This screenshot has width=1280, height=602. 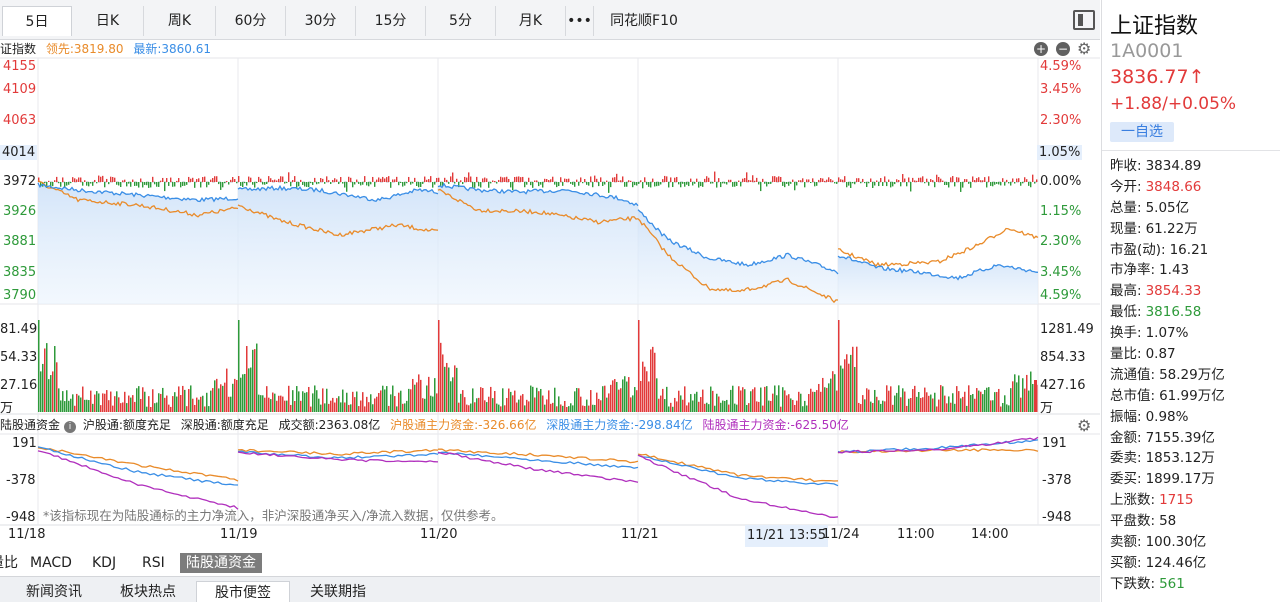 What do you see at coordinates (12, 563) in the screenshot?
I see `tab-volume-ratio: 量比` at bounding box center [12, 563].